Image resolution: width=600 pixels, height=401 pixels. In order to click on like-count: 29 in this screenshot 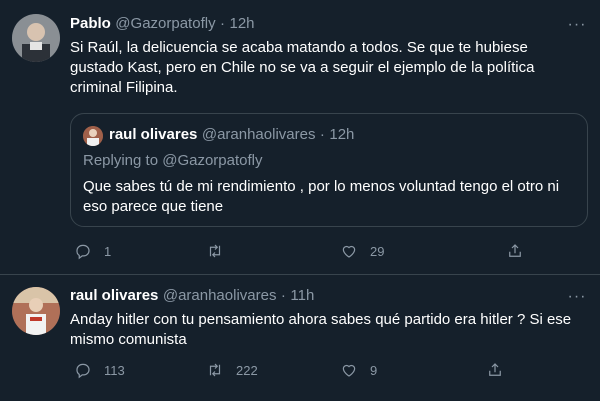, I will do `click(377, 251)`.